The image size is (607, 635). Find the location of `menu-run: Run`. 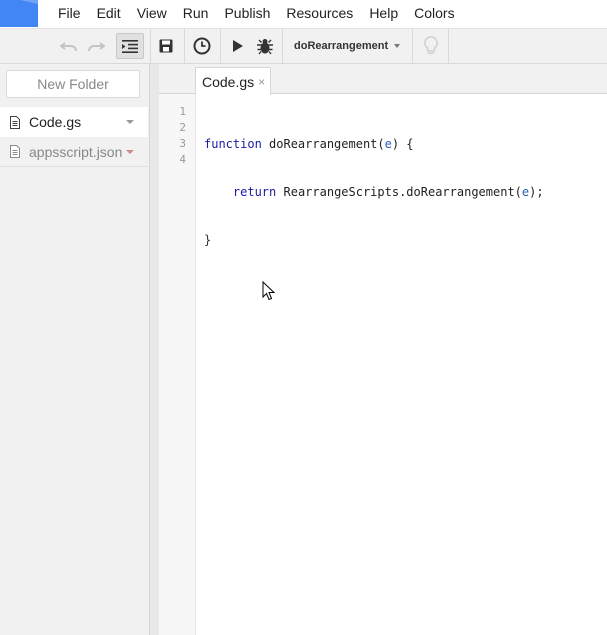

menu-run: Run is located at coordinates (196, 13).